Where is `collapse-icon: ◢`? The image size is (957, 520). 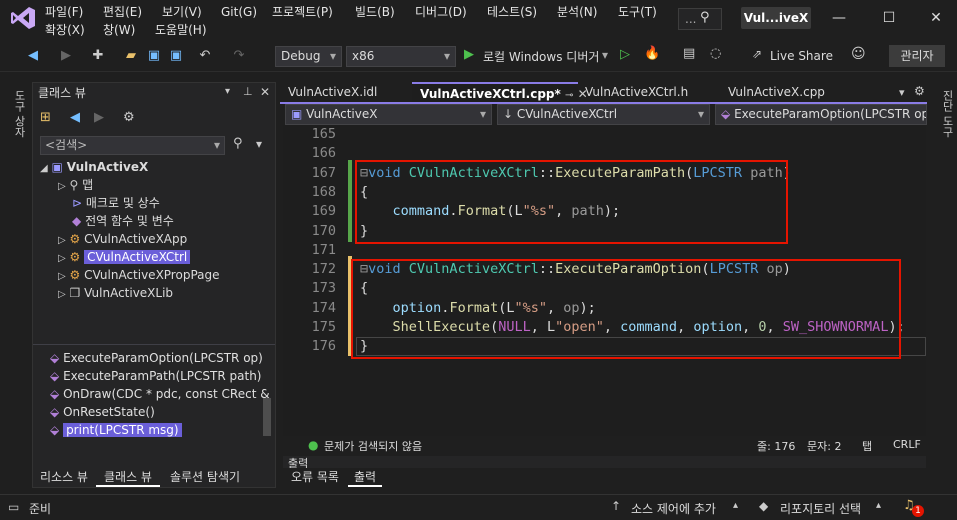
collapse-icon: ◢ is located at coordinates (44, 168).